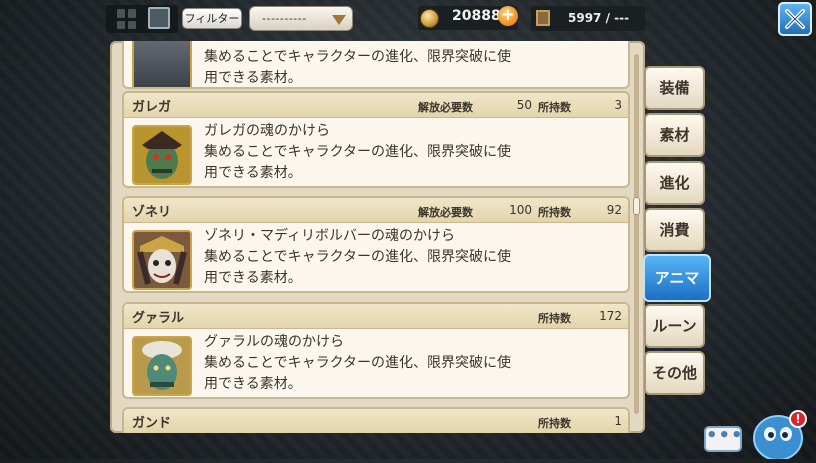 The height and width of the screenshot is (463, 816). I want to click on chat-button: •••, so click(723, 439).